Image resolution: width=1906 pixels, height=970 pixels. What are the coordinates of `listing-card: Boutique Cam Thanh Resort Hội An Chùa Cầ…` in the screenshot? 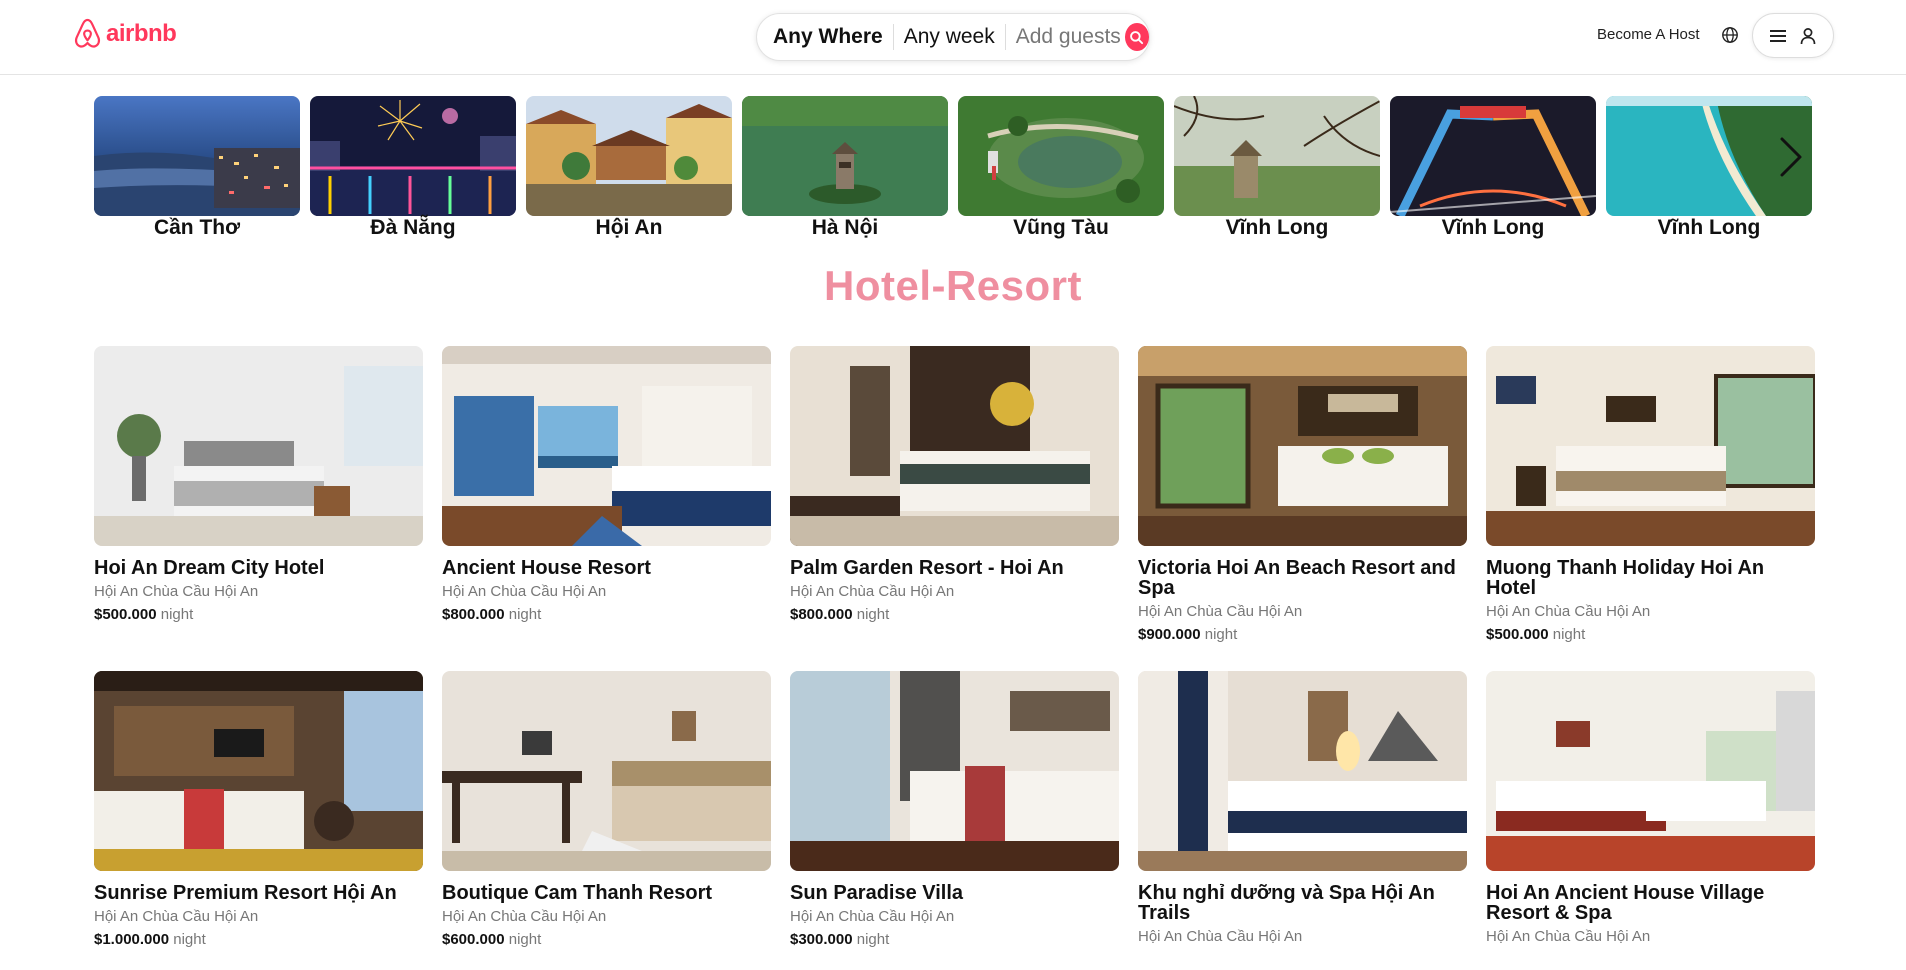 It's located at (606, 810).